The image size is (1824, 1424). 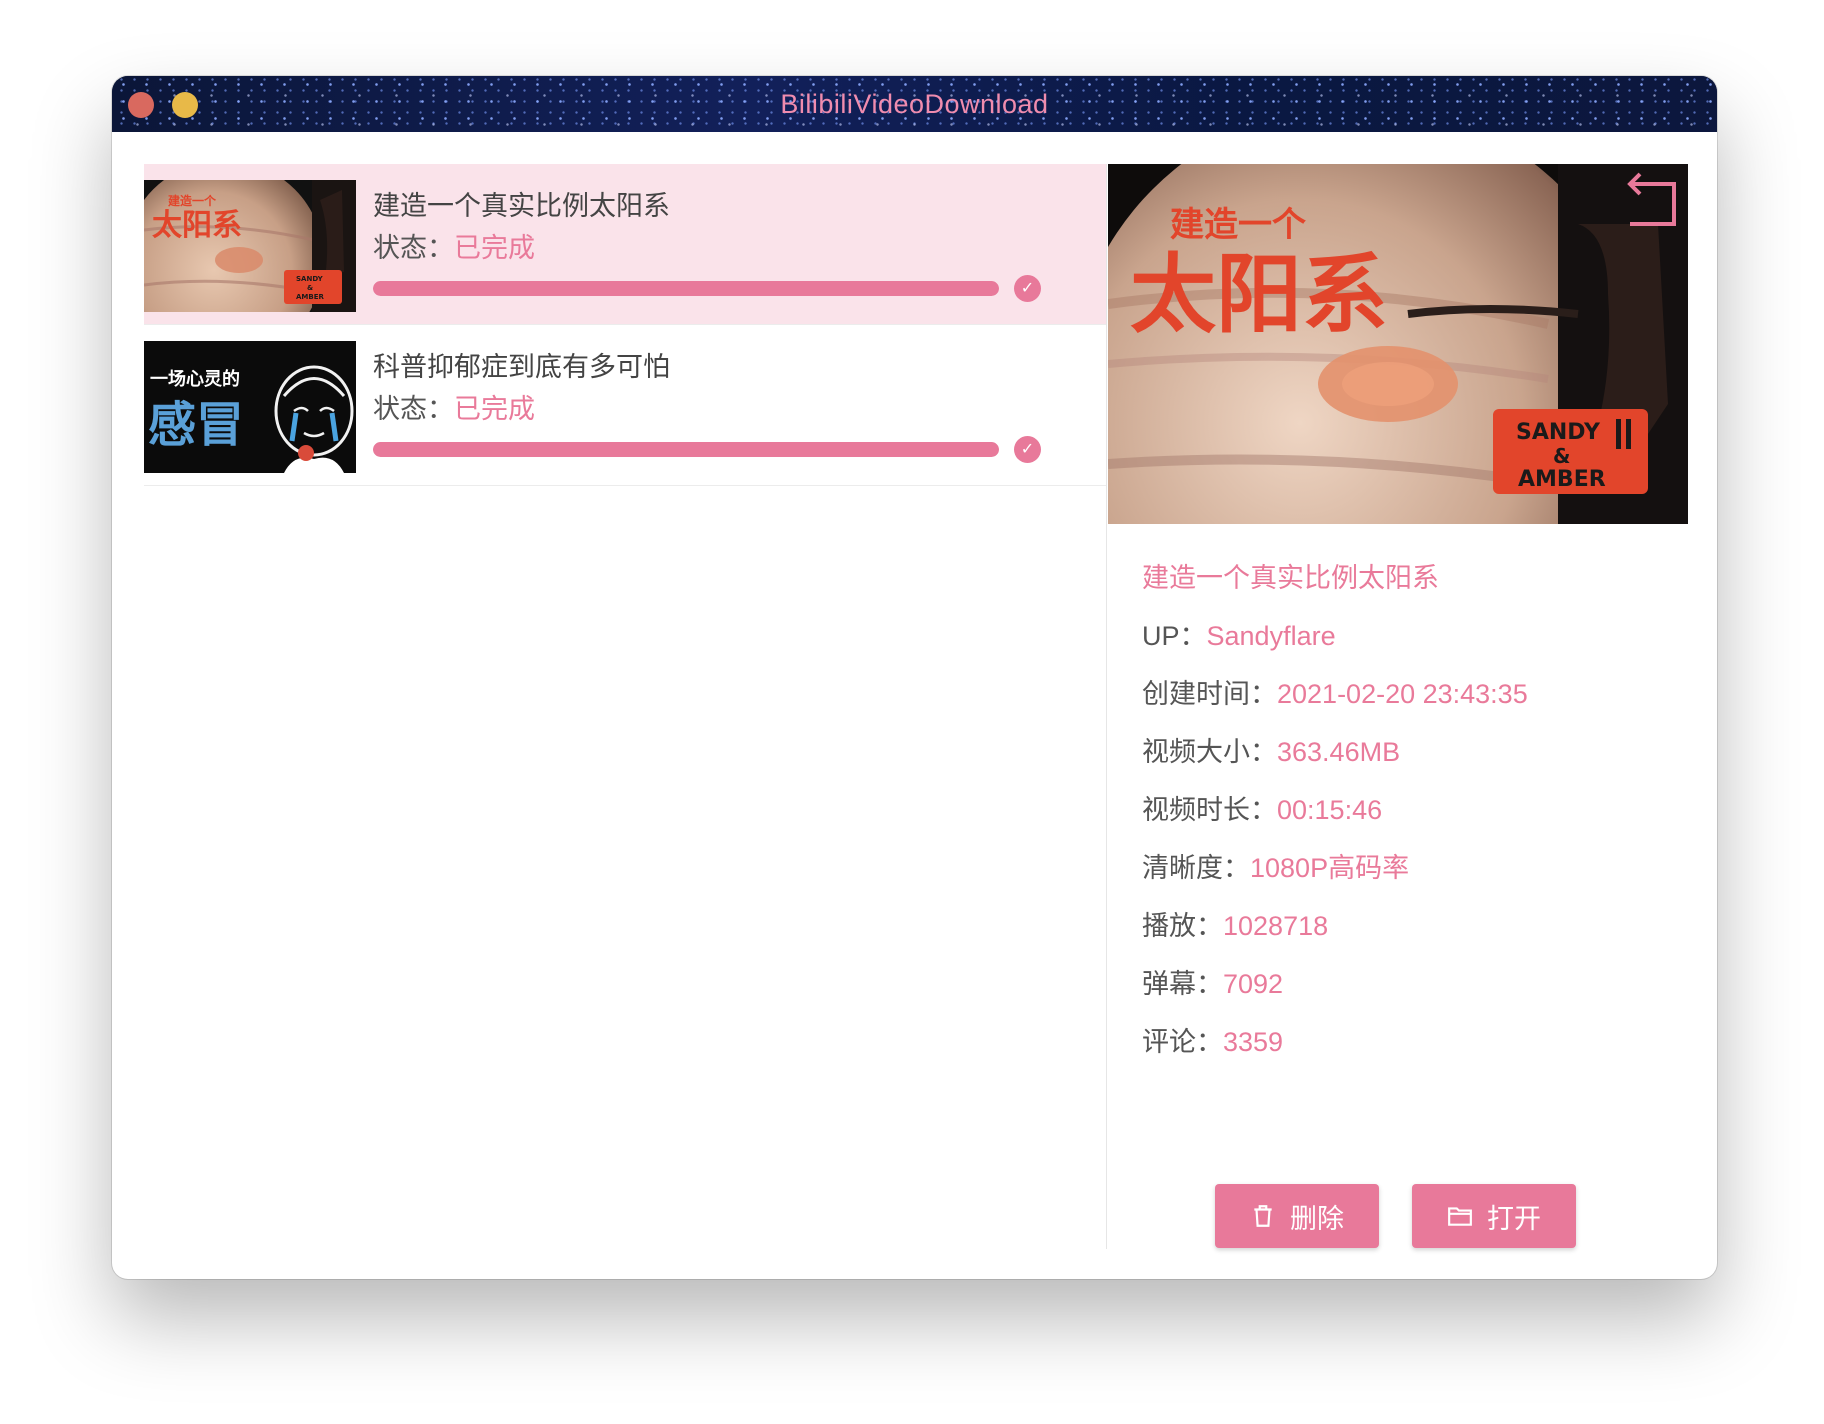 What do you see at coordinates (1330, 810) in the screenshot?
I see `field-value: 00:15:46` at bounding box center [1330, 810].